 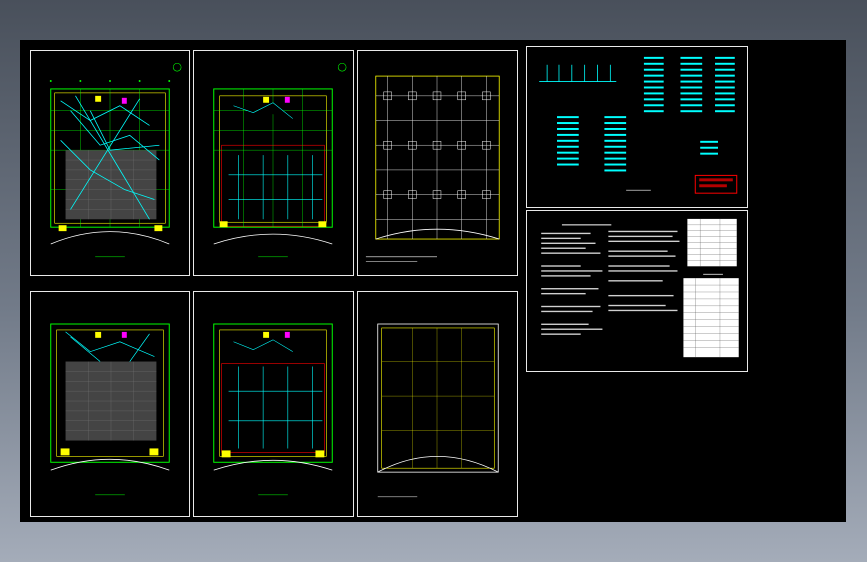 I want to click on floor-plan-4-drawing, so click(x=110, y=409).